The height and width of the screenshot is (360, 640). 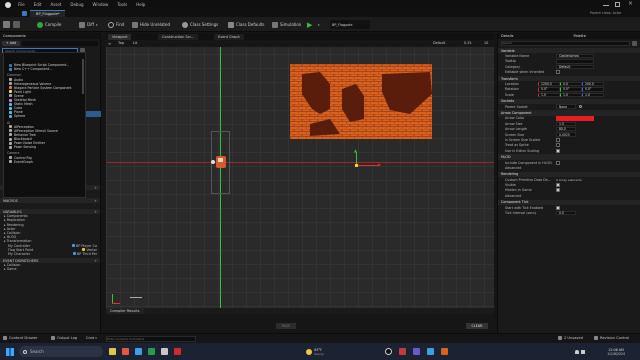 What do you see at coordinates (575, 56) in the screenshot?
I see `variable-name-input: CastlerArrow` at bounding box center [575, 56].